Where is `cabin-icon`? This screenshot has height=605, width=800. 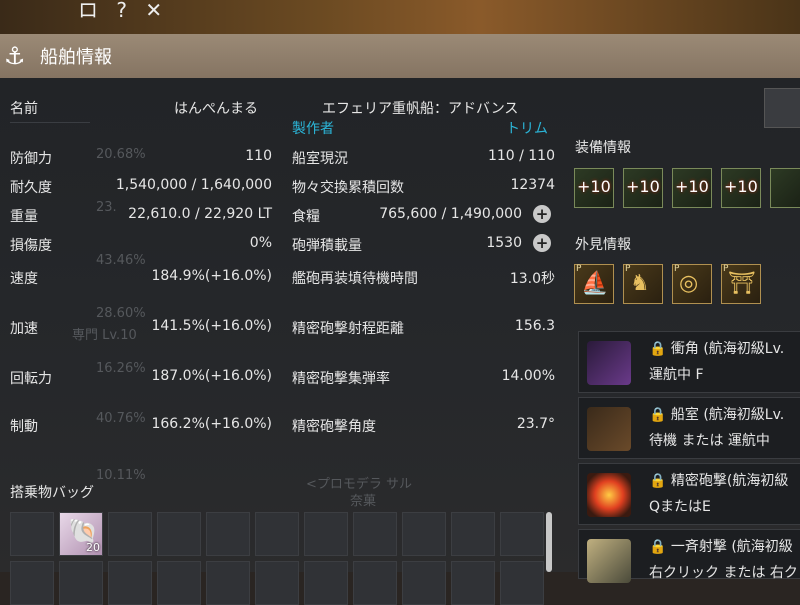 cabin-icon is located at coordinates (609, 429).